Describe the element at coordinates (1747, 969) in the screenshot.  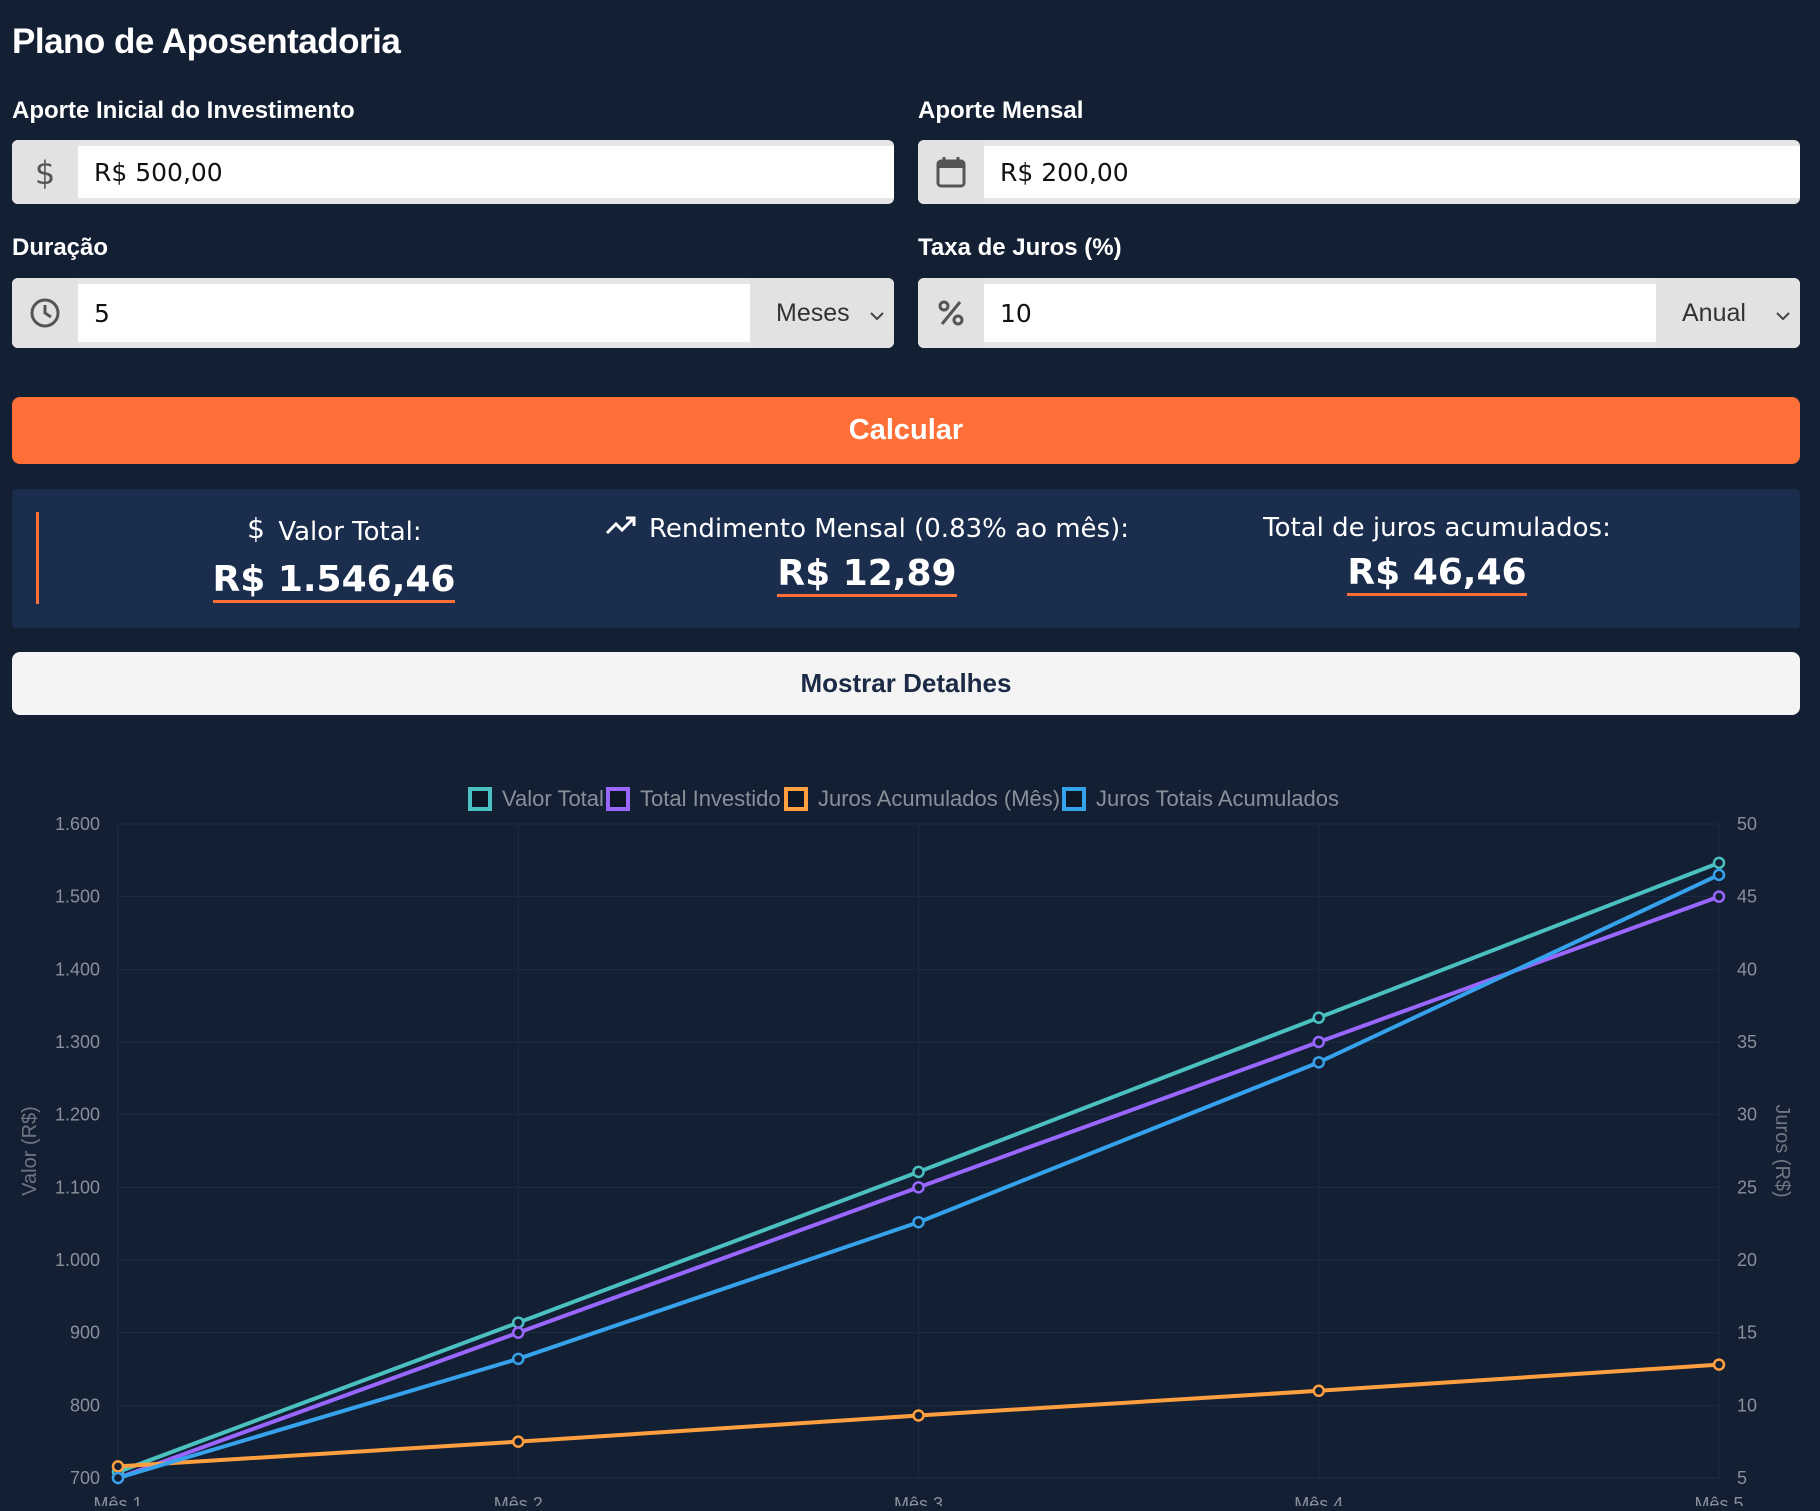
I see `y-right-tick-label: 40` at that location.